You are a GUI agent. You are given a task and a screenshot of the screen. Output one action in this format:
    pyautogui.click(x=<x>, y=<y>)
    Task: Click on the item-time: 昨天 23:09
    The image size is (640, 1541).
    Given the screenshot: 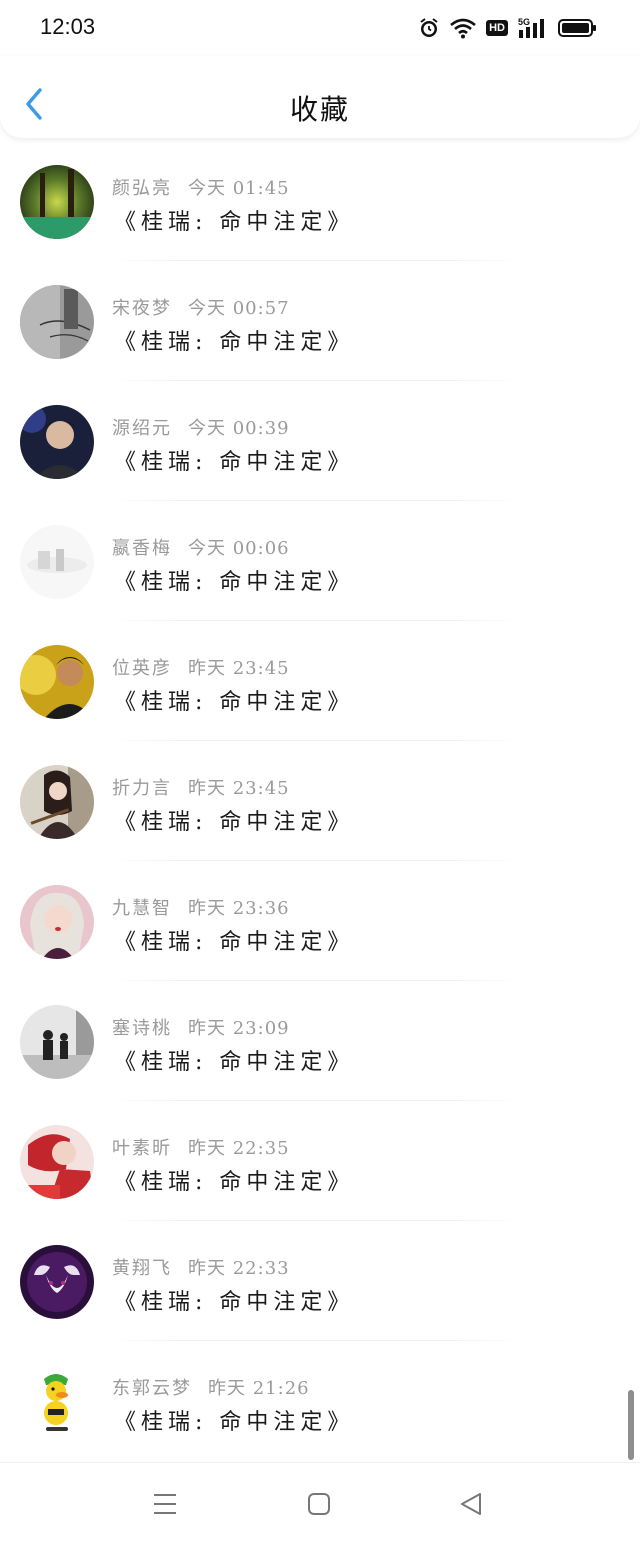 What is the action you would take?
    pyautogui.click(x=239, y=1028)
    